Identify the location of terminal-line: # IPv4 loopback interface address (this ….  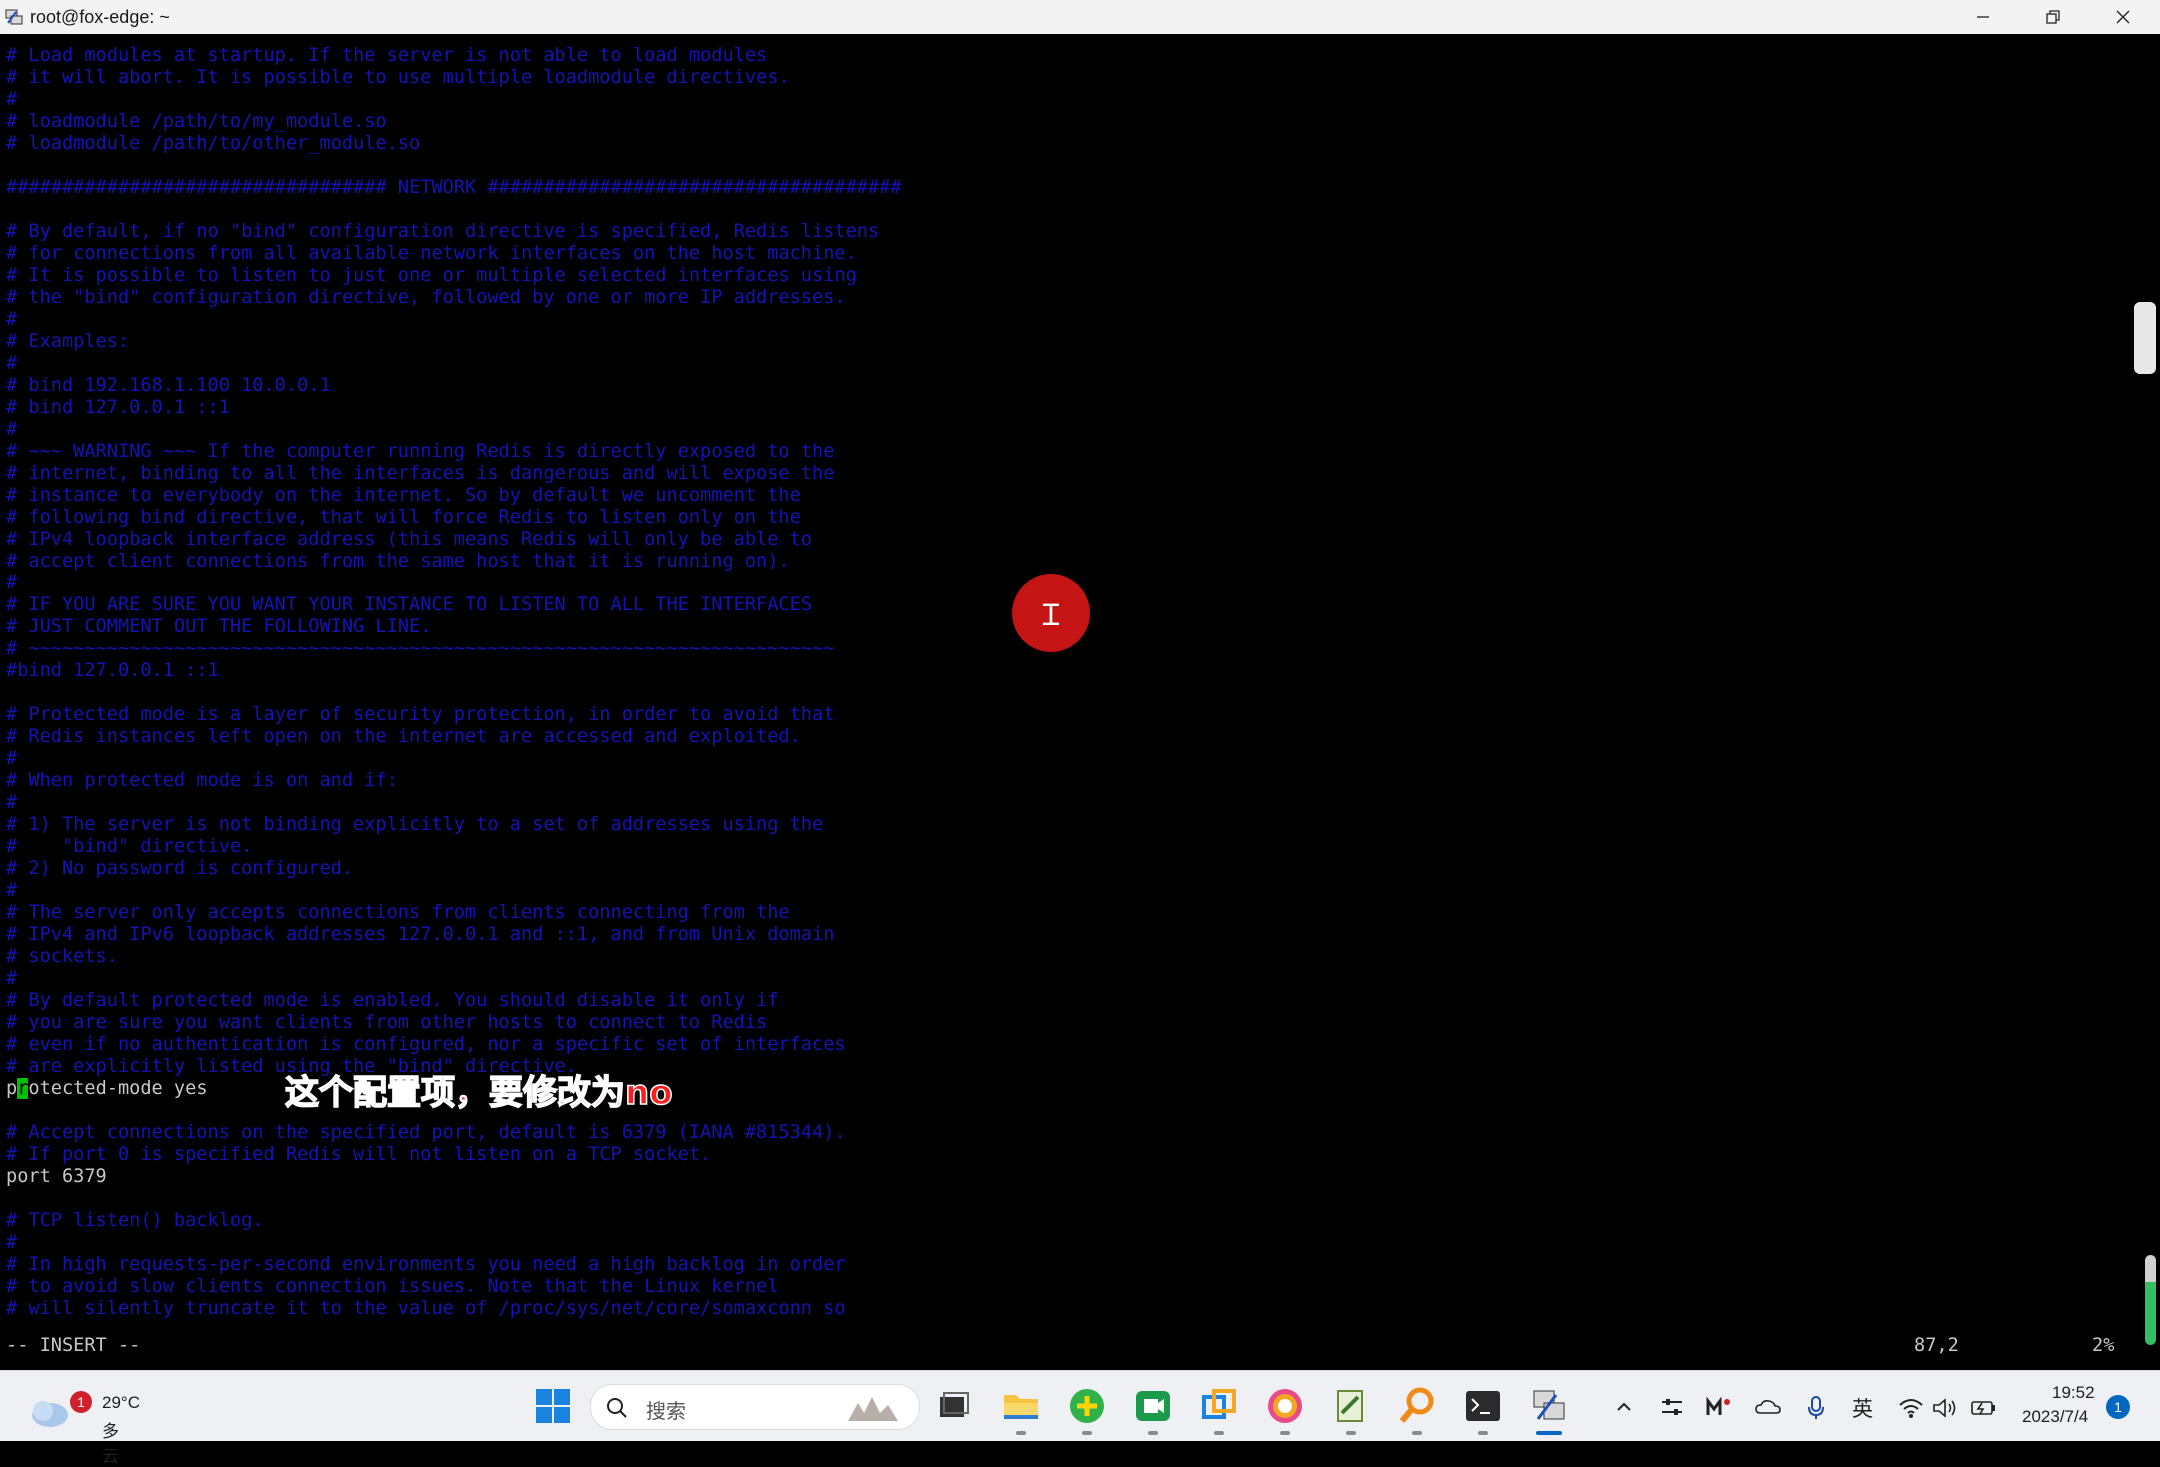
(409, 539).